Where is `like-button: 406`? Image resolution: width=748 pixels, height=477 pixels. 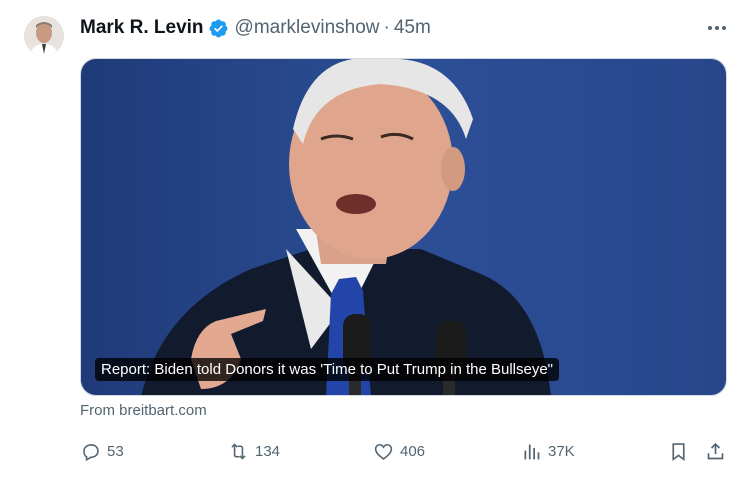 like-button: 406 is located at coordinates (399, 451).